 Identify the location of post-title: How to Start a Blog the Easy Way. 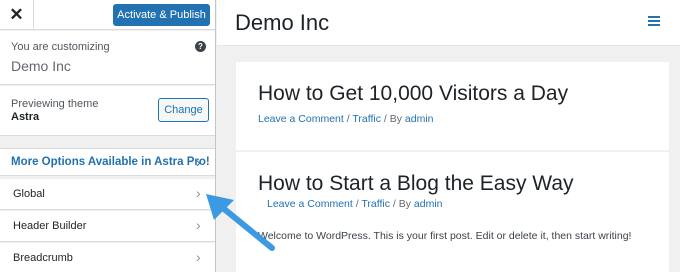
(416, 184).